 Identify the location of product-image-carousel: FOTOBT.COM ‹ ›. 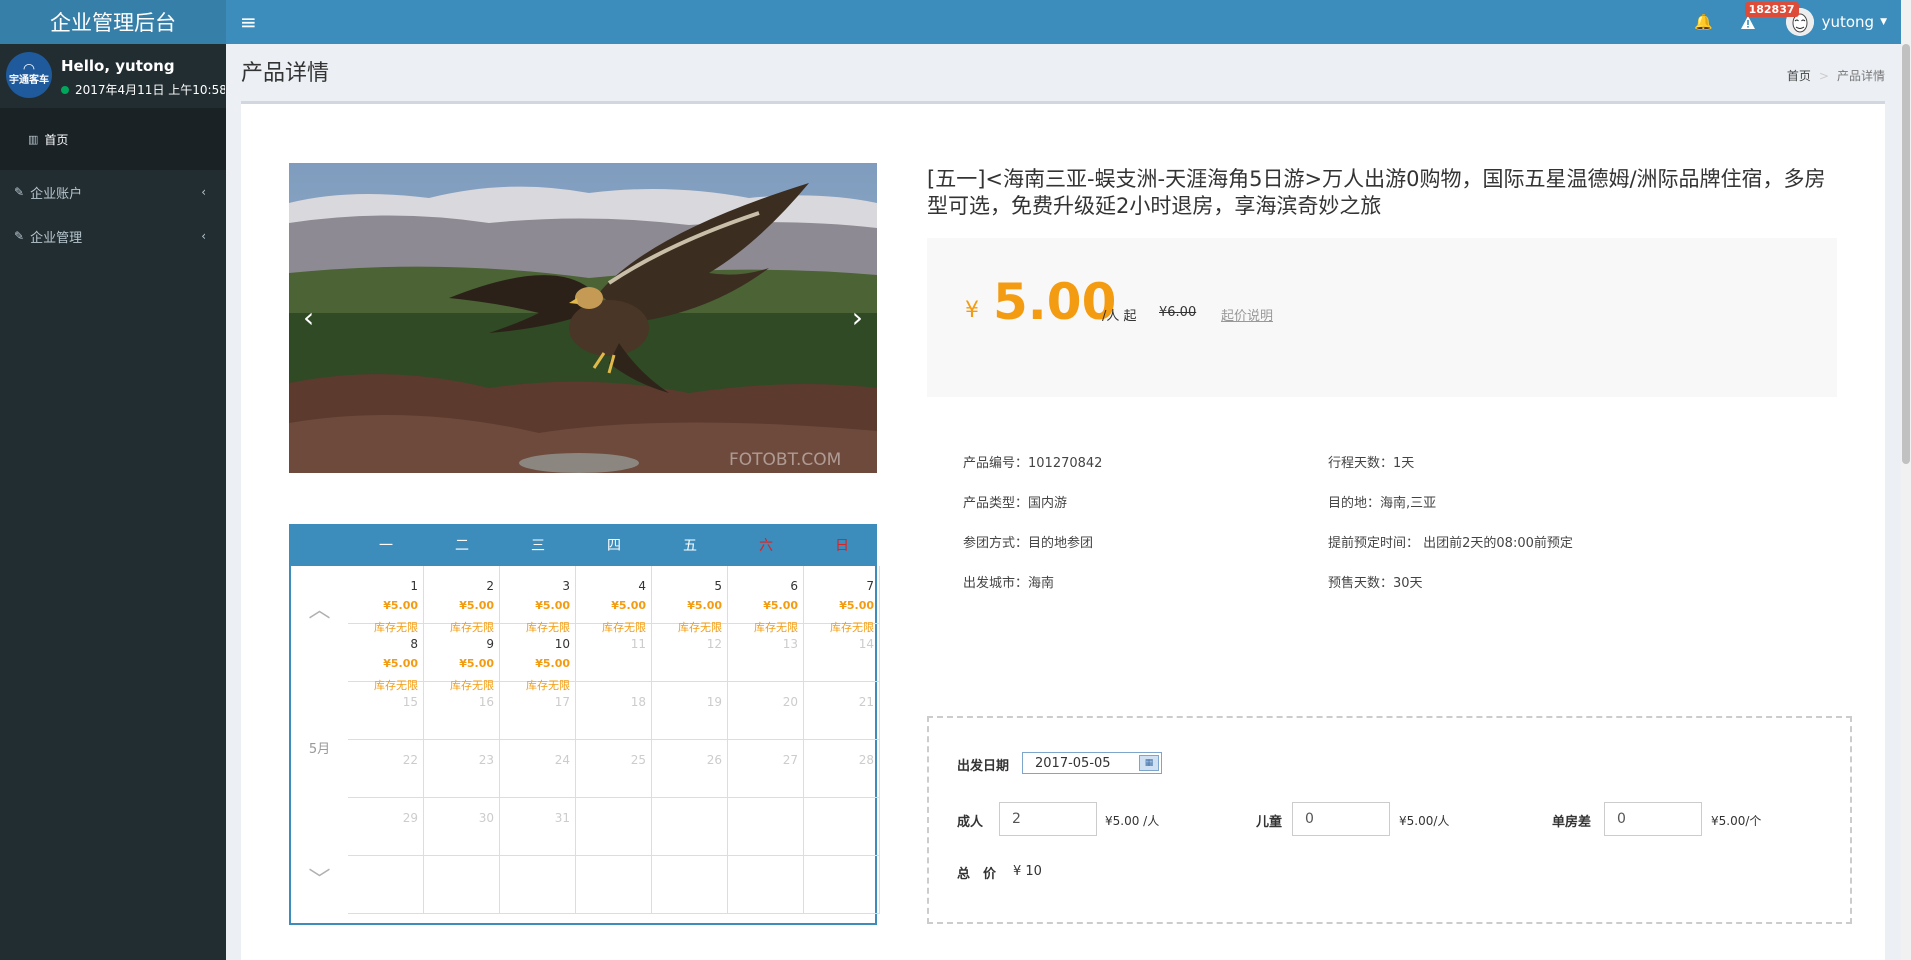
(583, 318).